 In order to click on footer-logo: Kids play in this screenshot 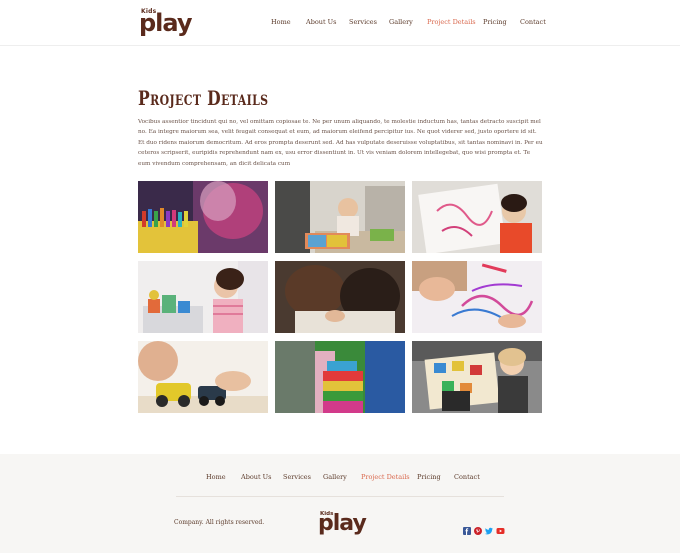, I will do `click(342, 525)`.